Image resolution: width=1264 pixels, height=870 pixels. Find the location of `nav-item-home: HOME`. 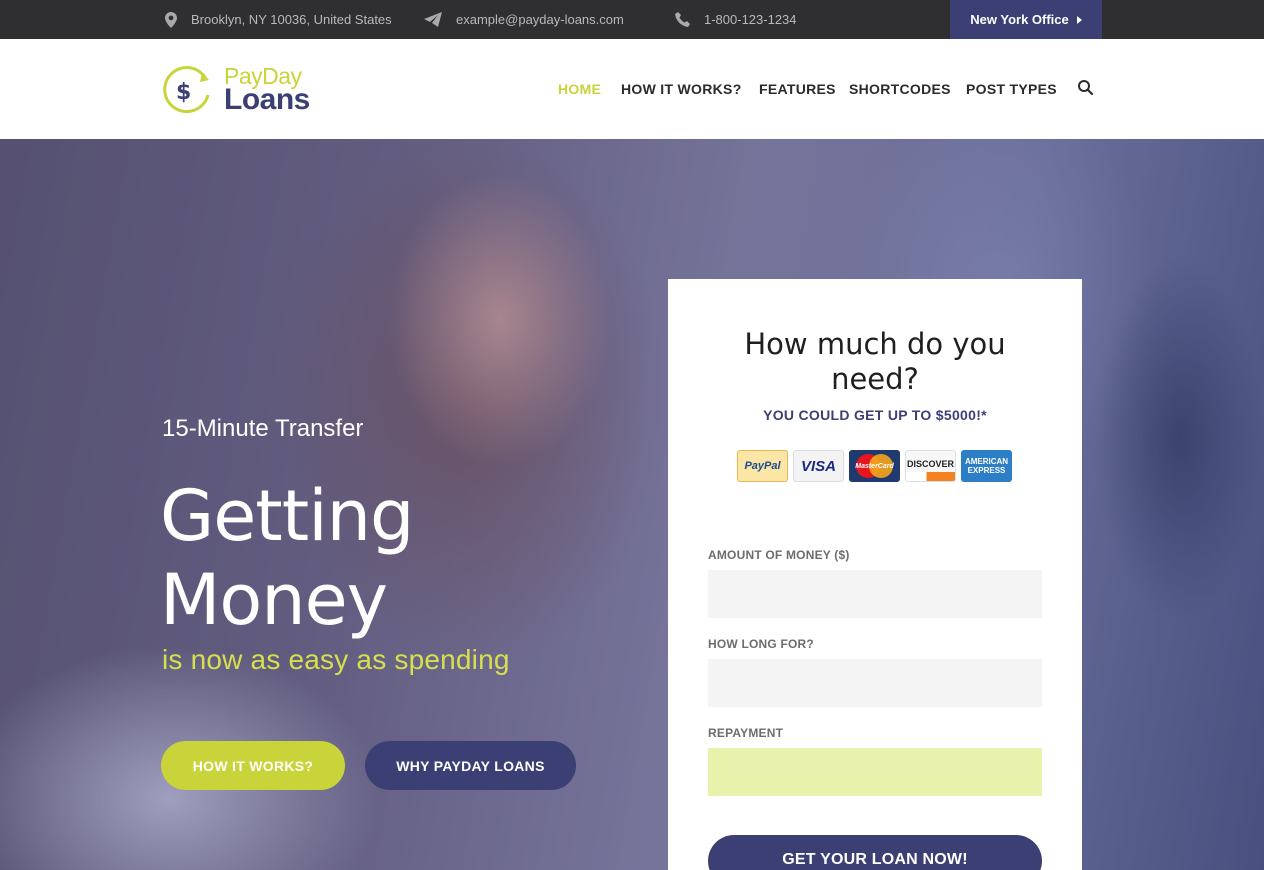

nav-item-home: HOME is located at coordinates (579, 89).